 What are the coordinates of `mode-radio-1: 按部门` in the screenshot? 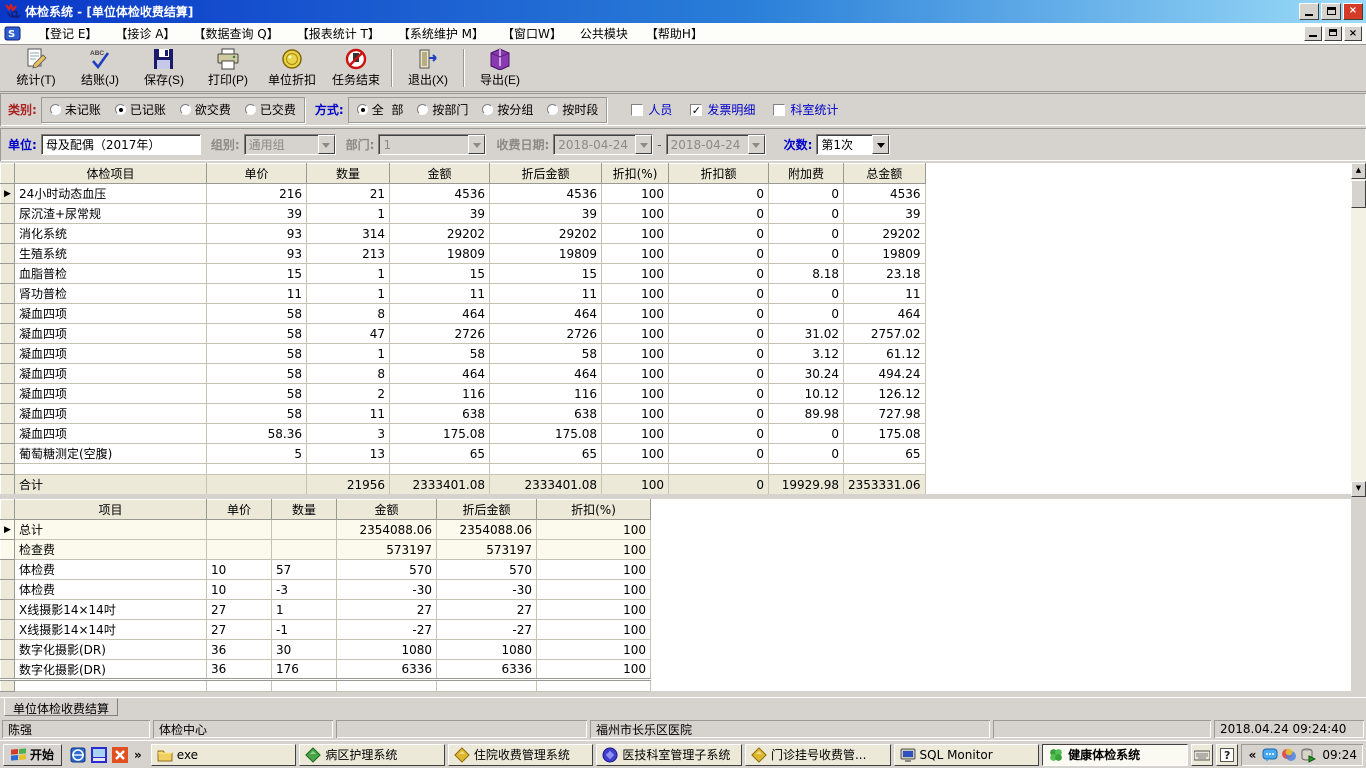 It's located at (442, 109).